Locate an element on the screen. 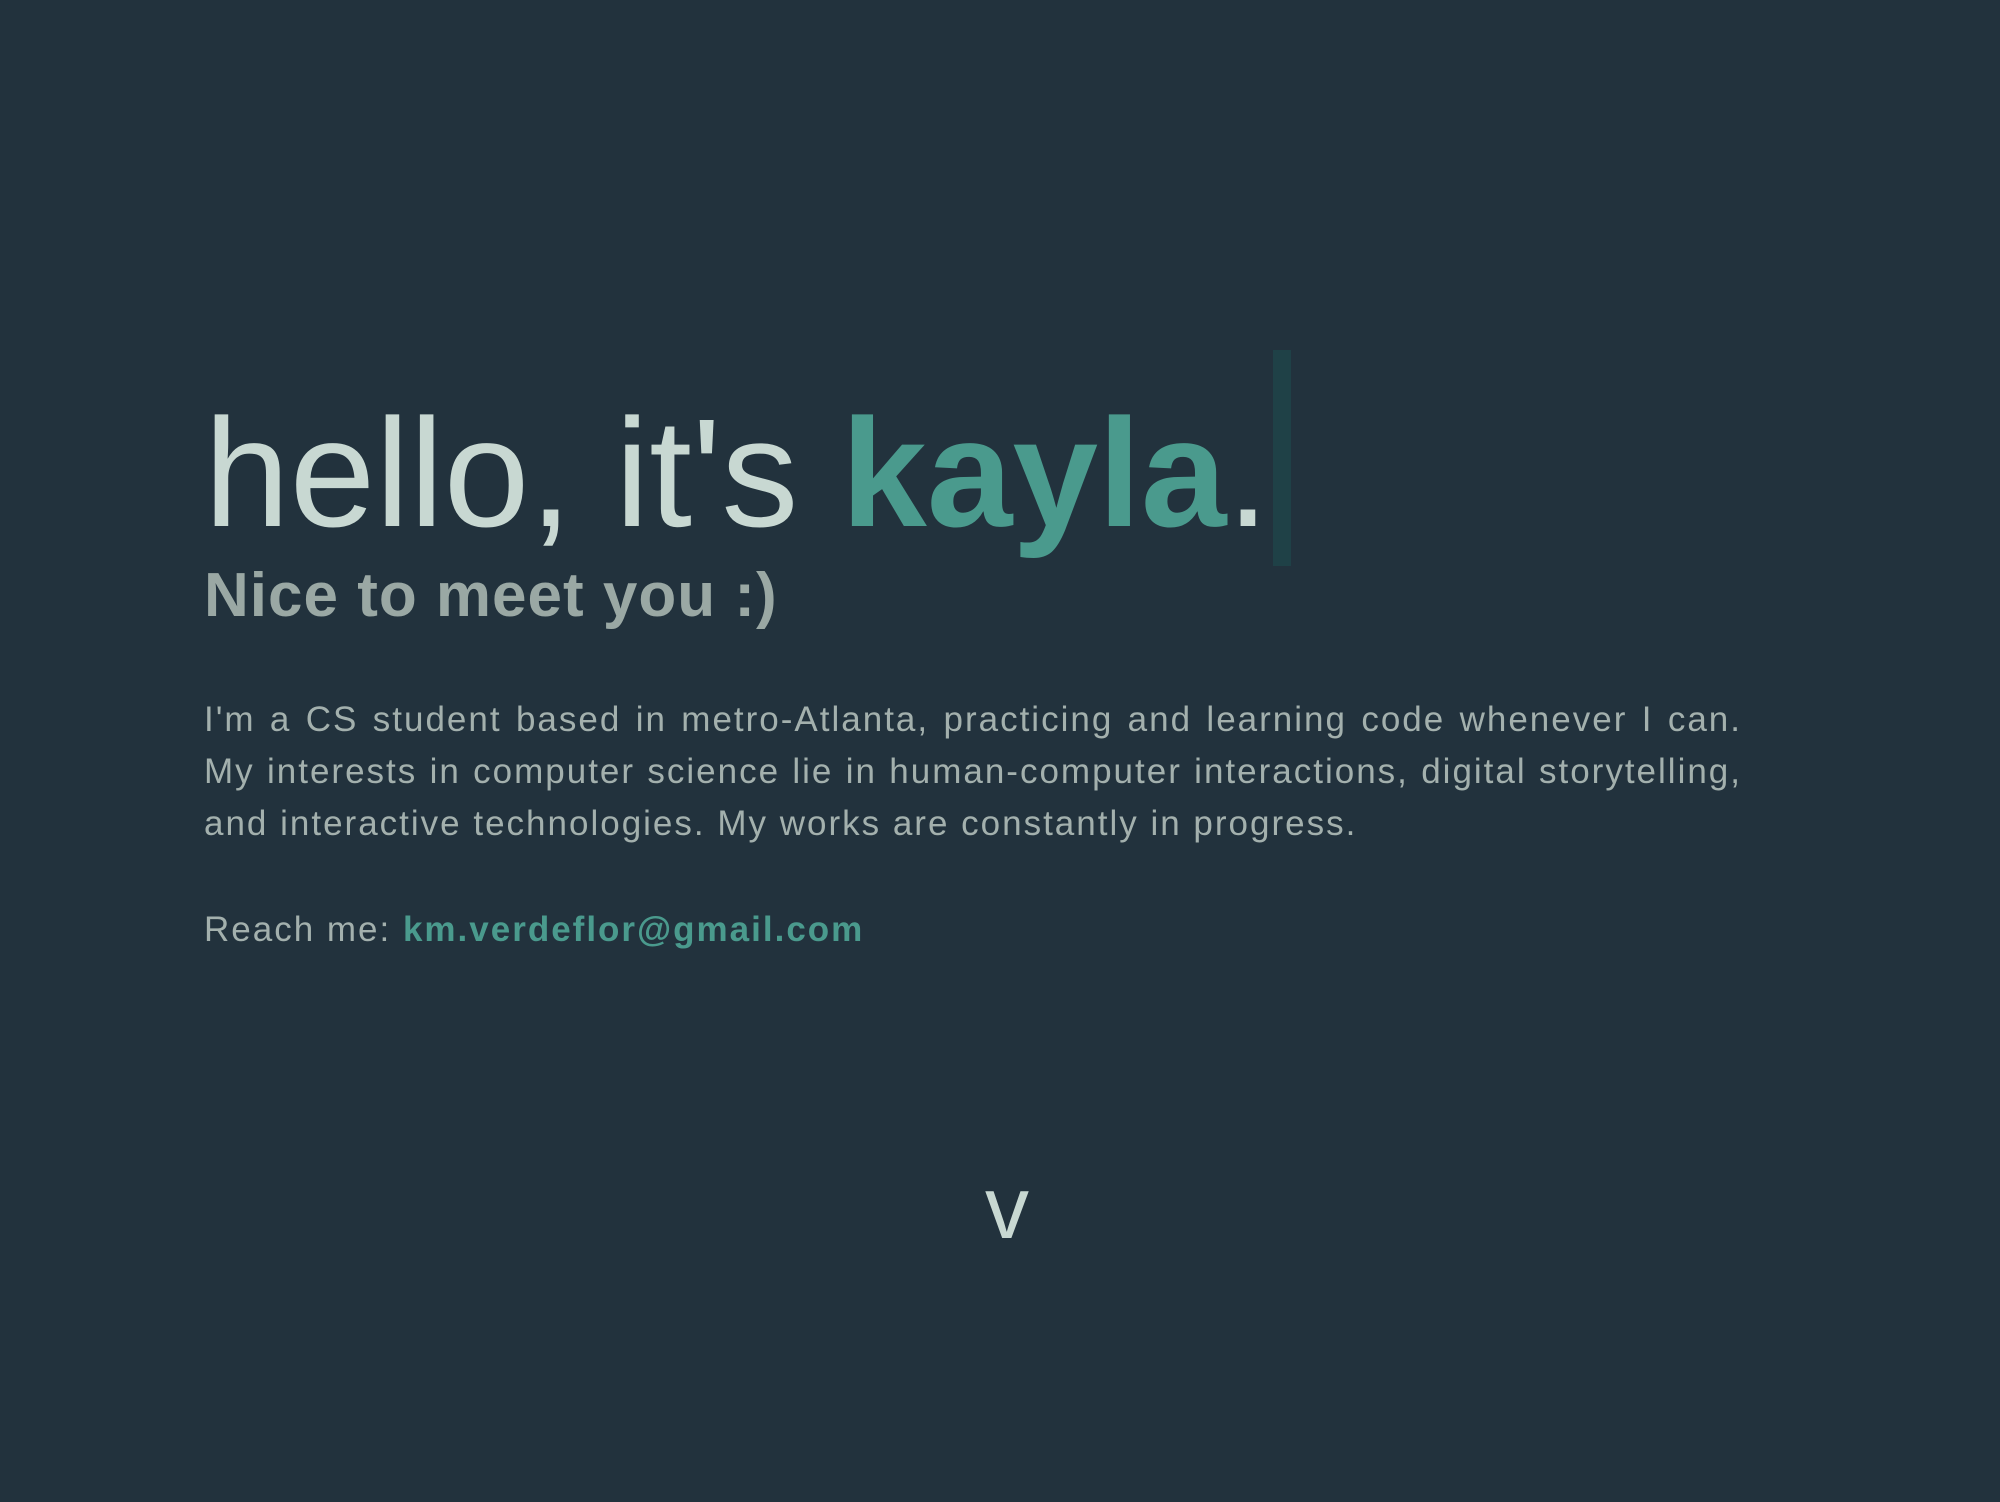 This screenshot has height=1502, width=2000. email-link: km.verdeflor@gmail.com is located at coordinates (633, 929).